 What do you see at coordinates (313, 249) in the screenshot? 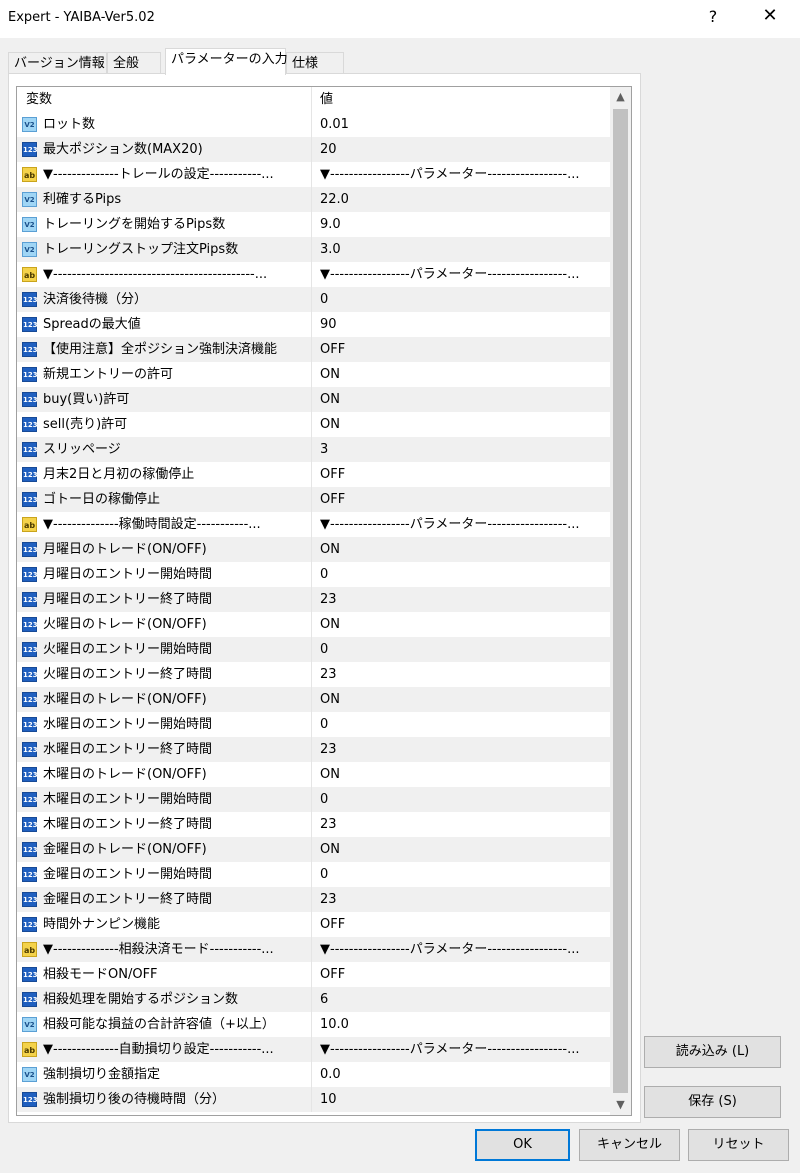
I see `parameter-row: V2 トレーリングストップ注文Pips数 3.0` at bounding box center [313, 249].